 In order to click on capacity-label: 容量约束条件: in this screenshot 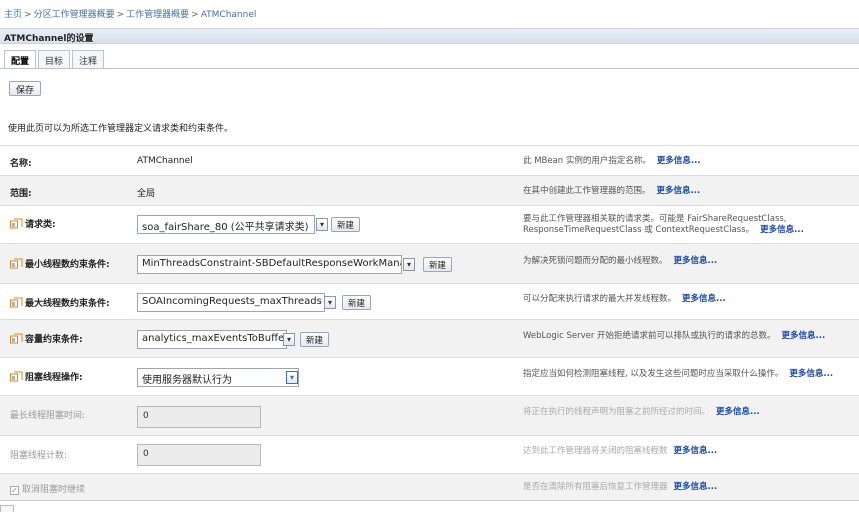, I will do `click(46, 338)`.